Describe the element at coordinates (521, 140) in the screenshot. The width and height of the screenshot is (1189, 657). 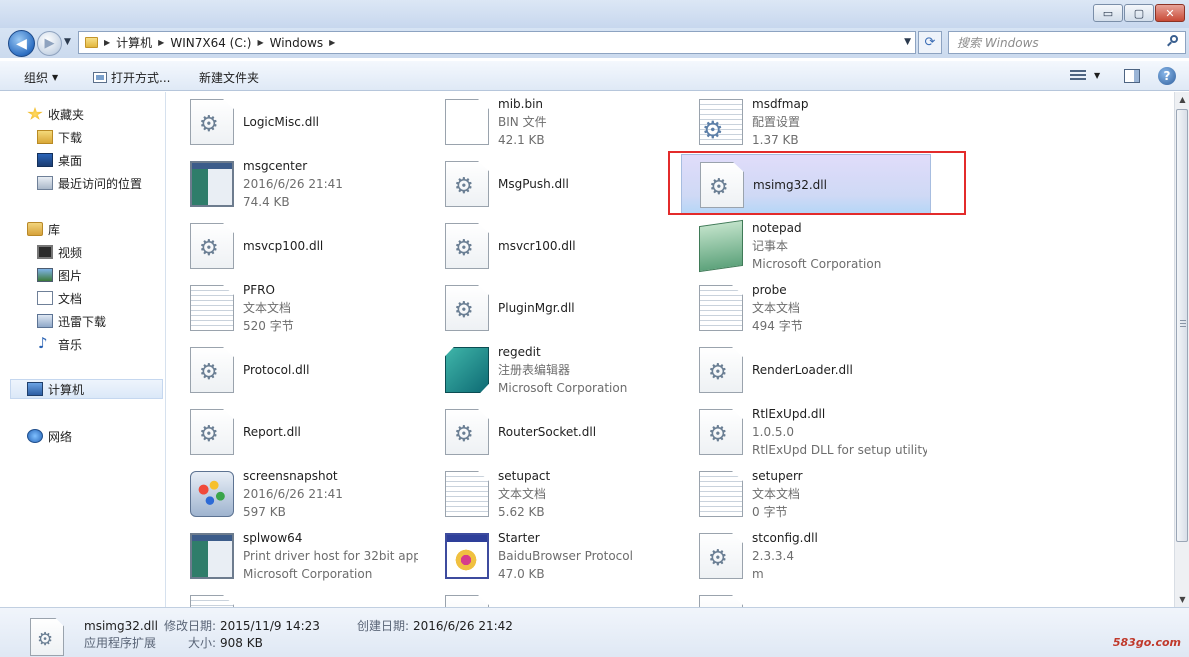
I see `file-detail: 42.1 KB` at that location.